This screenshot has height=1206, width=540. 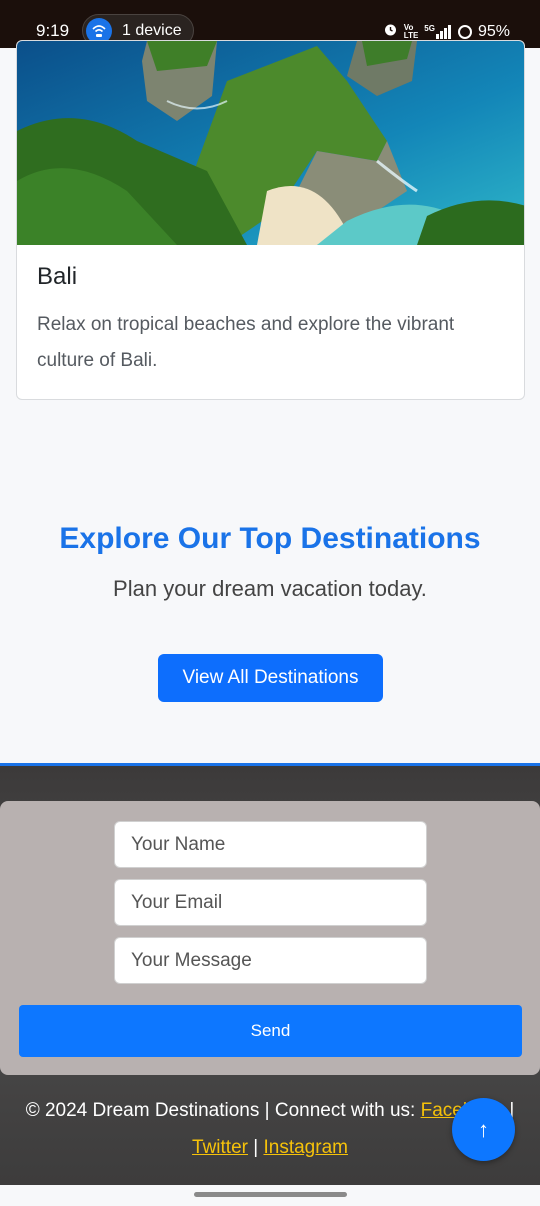 I want to click on alarm-icon, so click(x=390, y=32).